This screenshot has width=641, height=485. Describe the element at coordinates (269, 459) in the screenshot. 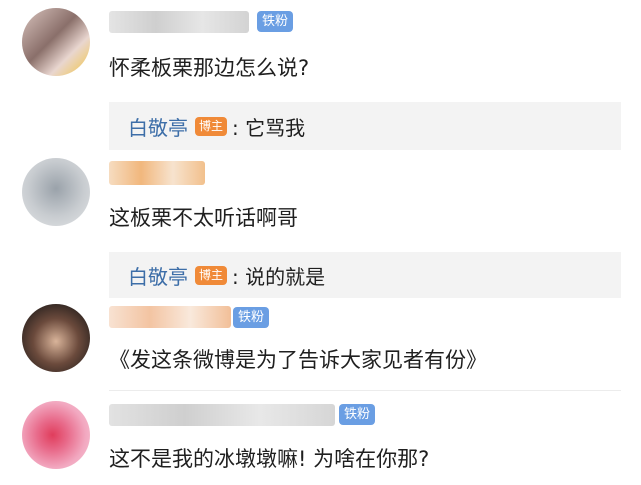

I see `comment-text: 这不是我的冰墩墩嘛! 为啥在你那?` at that location.